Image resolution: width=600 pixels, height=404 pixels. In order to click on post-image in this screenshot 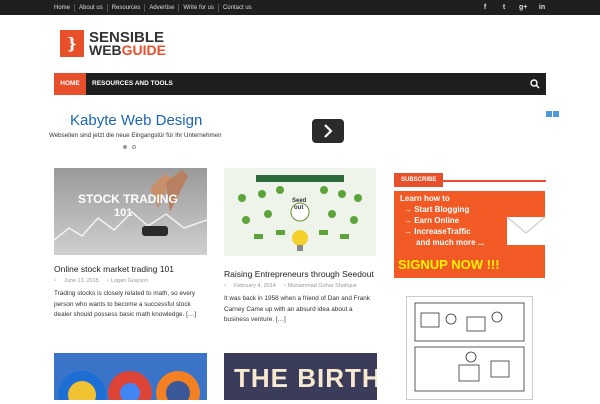, I will do `click(130, 376)`.